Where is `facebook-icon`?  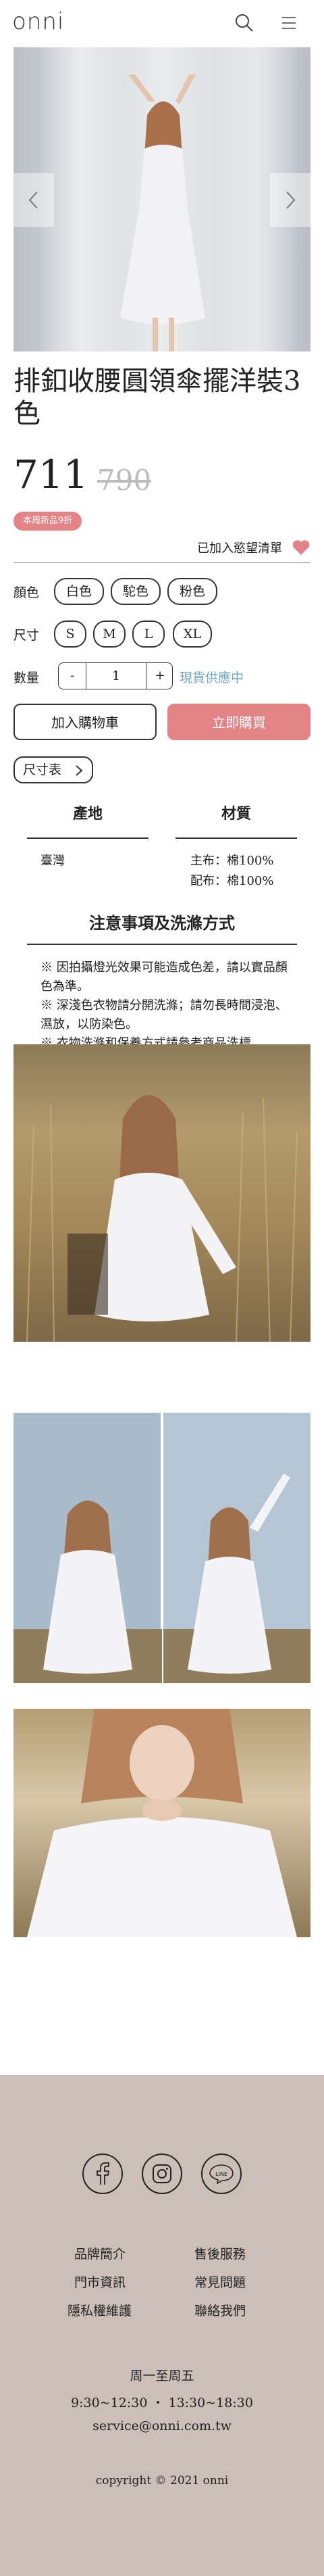 facebook-icon is located at coordinates (103, 2173).